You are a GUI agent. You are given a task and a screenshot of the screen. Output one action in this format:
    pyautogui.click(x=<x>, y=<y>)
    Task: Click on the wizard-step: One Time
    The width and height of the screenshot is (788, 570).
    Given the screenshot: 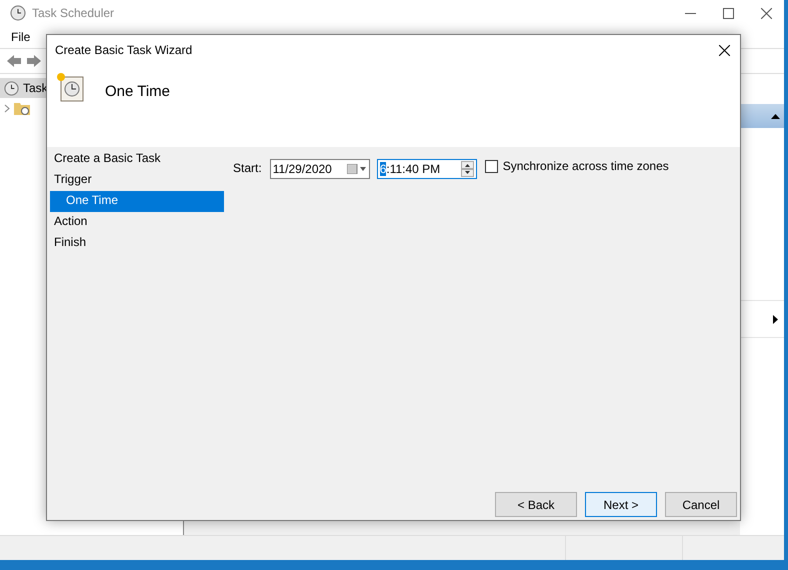 What is the action you would take?
    pyautogui.click(x=137, y=201)
    